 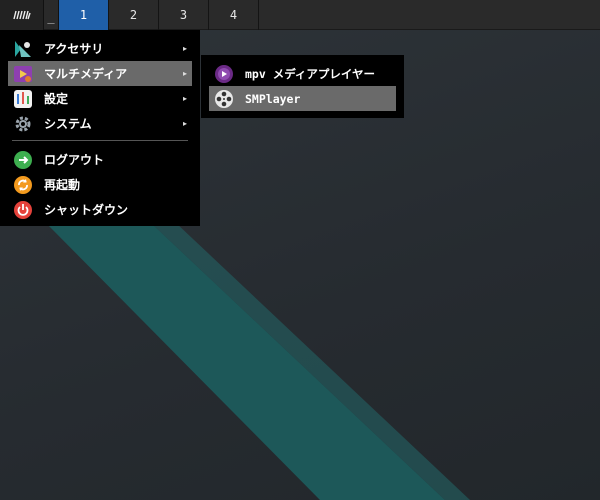 I want to click on submenu-item-label: SMPlayer, so click(x=273, y=98).